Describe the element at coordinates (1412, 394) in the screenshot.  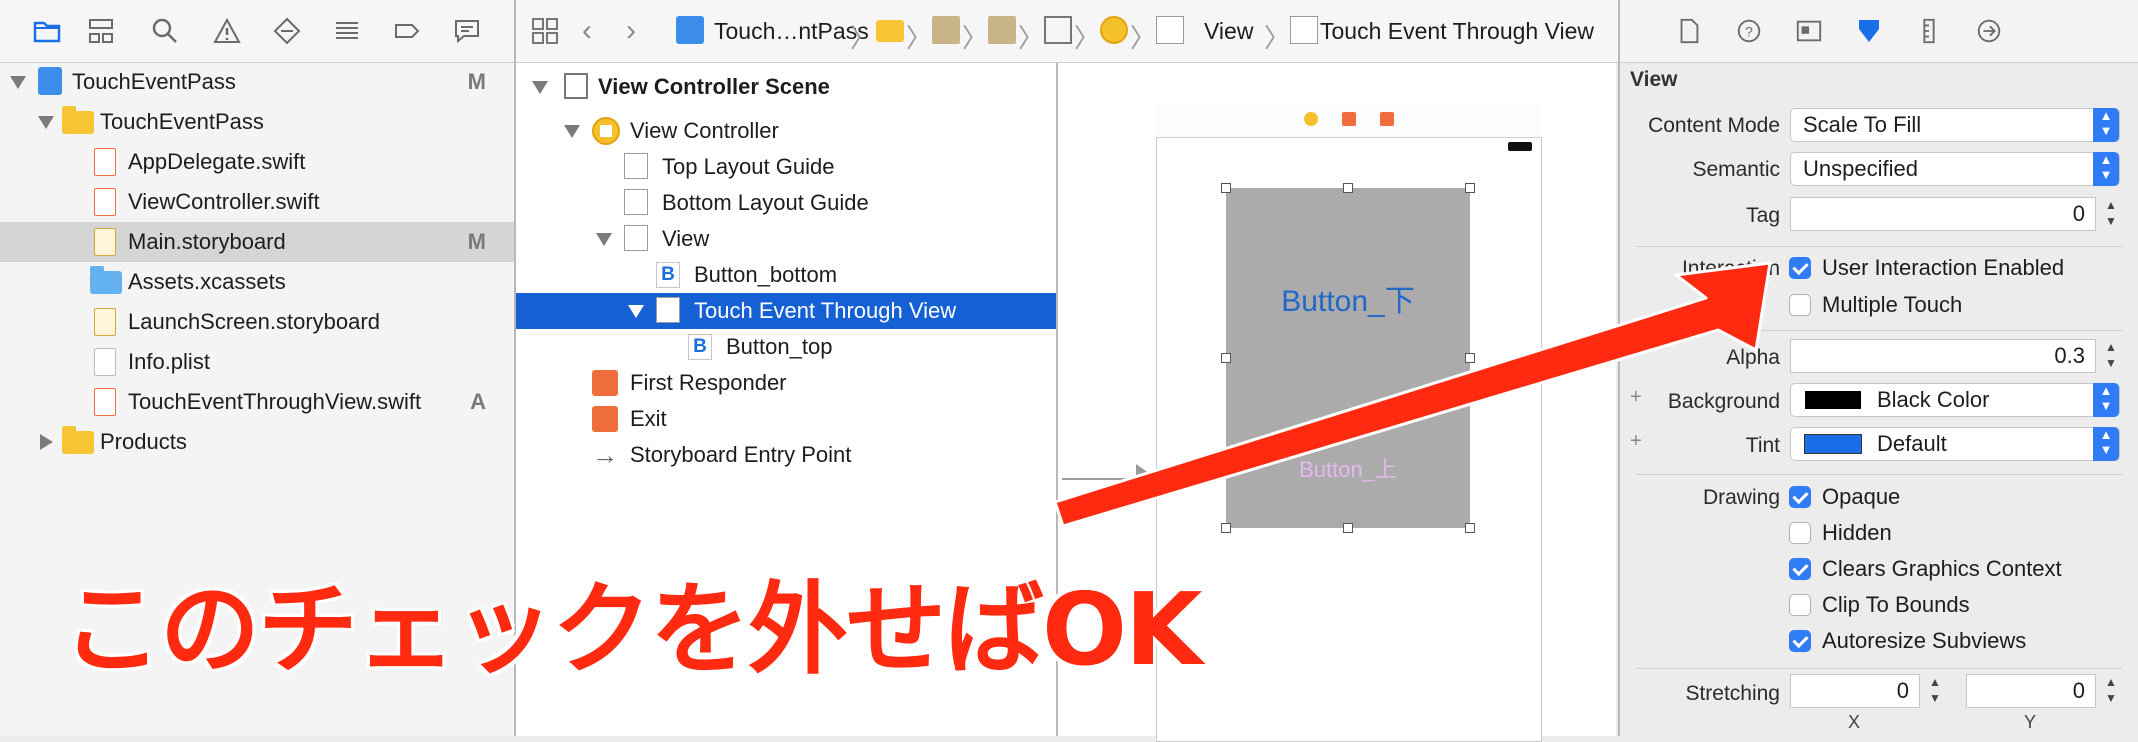
I see `red-arrow-icon` at that location.